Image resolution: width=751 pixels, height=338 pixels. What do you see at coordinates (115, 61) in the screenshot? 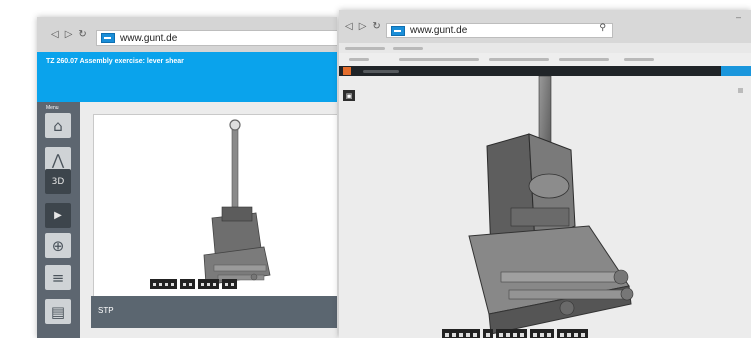
I see `app-title: TZ 260.07 Assembly exercise: lever shear` at bounding box center [115, 61].